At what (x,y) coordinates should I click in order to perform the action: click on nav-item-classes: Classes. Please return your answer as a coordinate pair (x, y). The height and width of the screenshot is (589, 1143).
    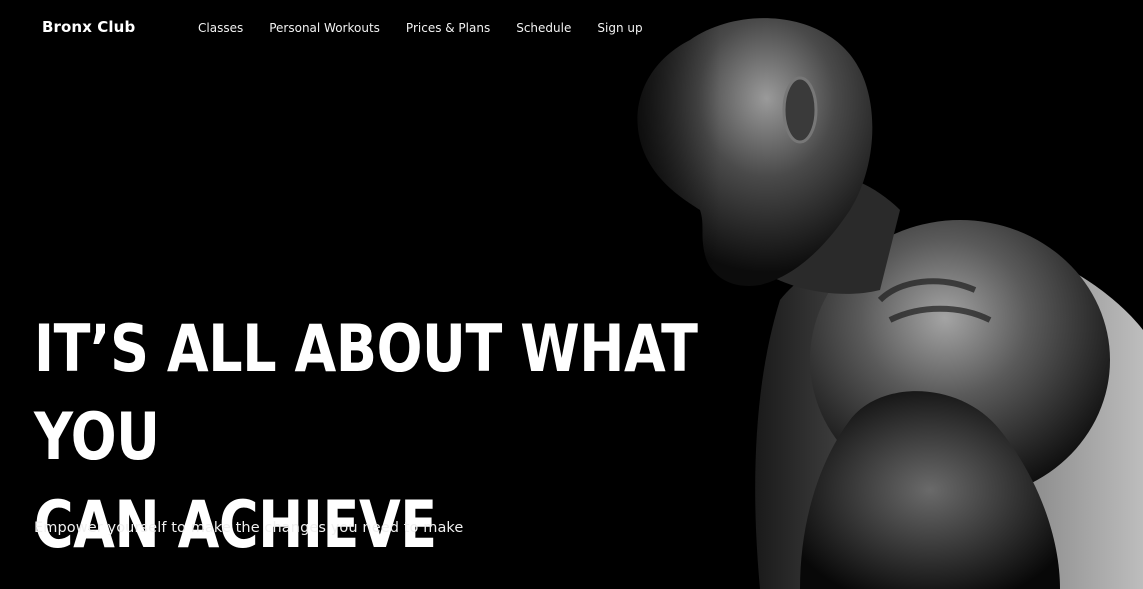
    Looking at the image, I should click on (220, 28).